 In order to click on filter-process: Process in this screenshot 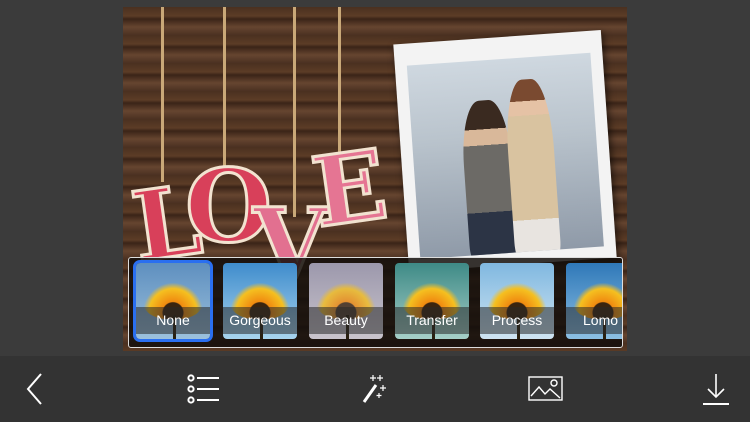, I will do `click(517, 301)`.